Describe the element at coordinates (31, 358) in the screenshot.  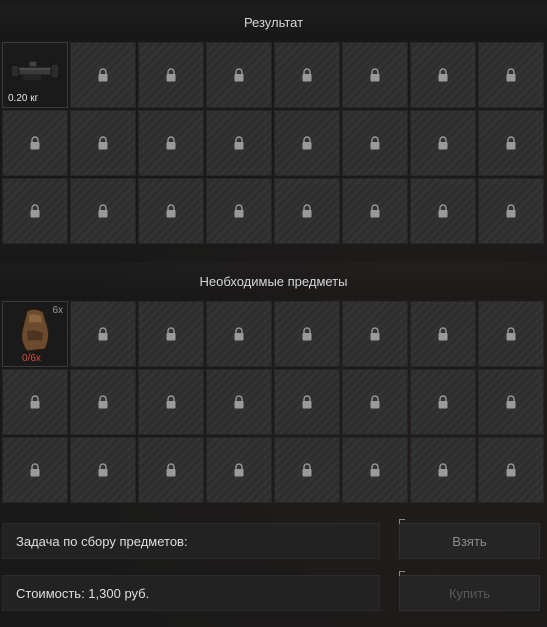
I see `item-have-count: 0/6x` at that location.